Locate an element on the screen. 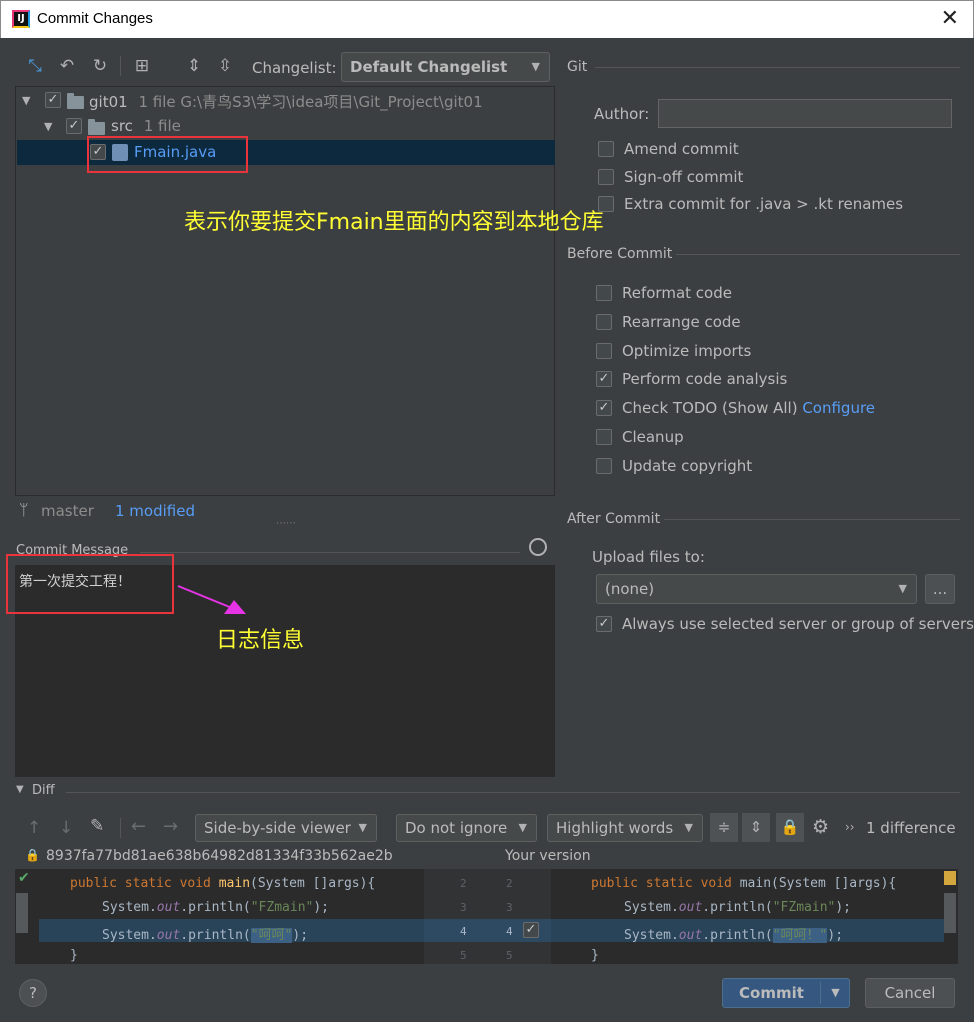 The height and width of the screenshot is (1022, 974). commit-button: Commit ▼ is located at coordinates (786, 993).